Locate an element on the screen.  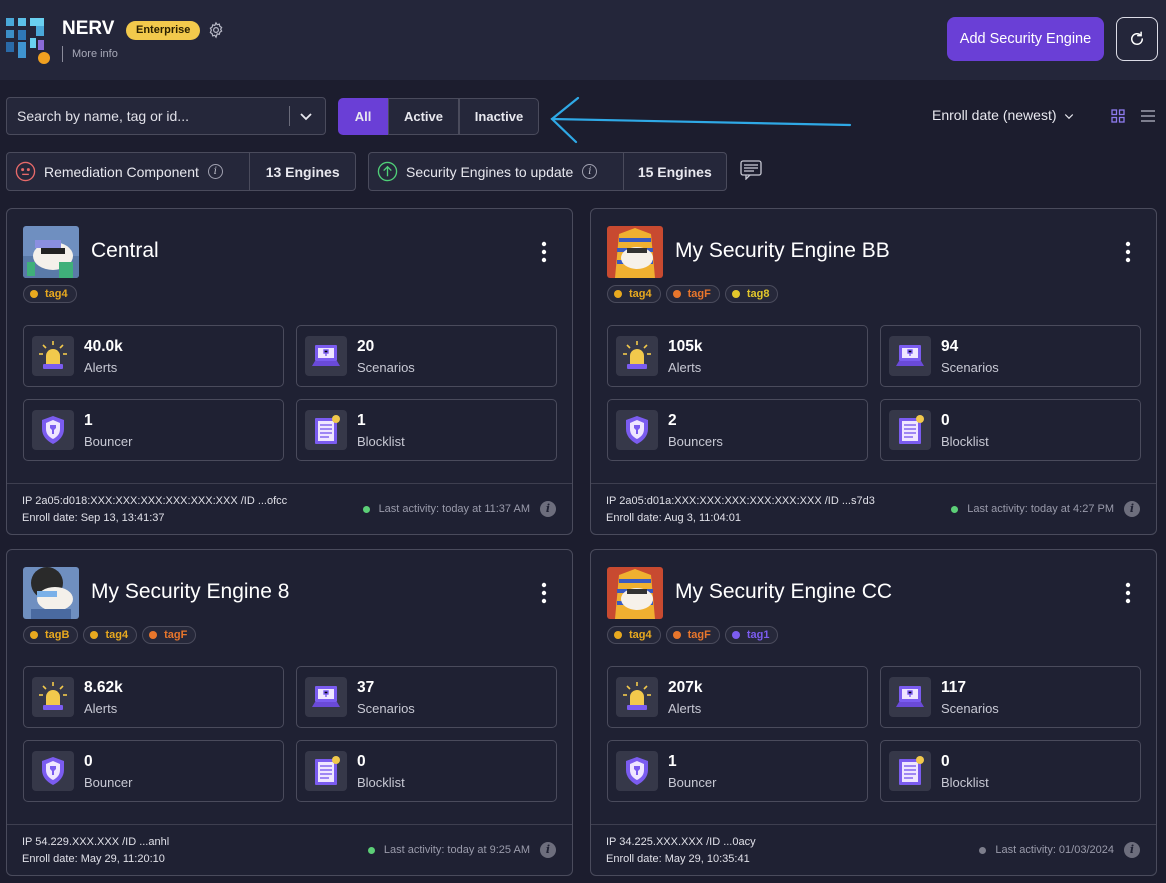
last-activity: Last activity: today at 9:25 AM i is located at coordinates (461, 850).